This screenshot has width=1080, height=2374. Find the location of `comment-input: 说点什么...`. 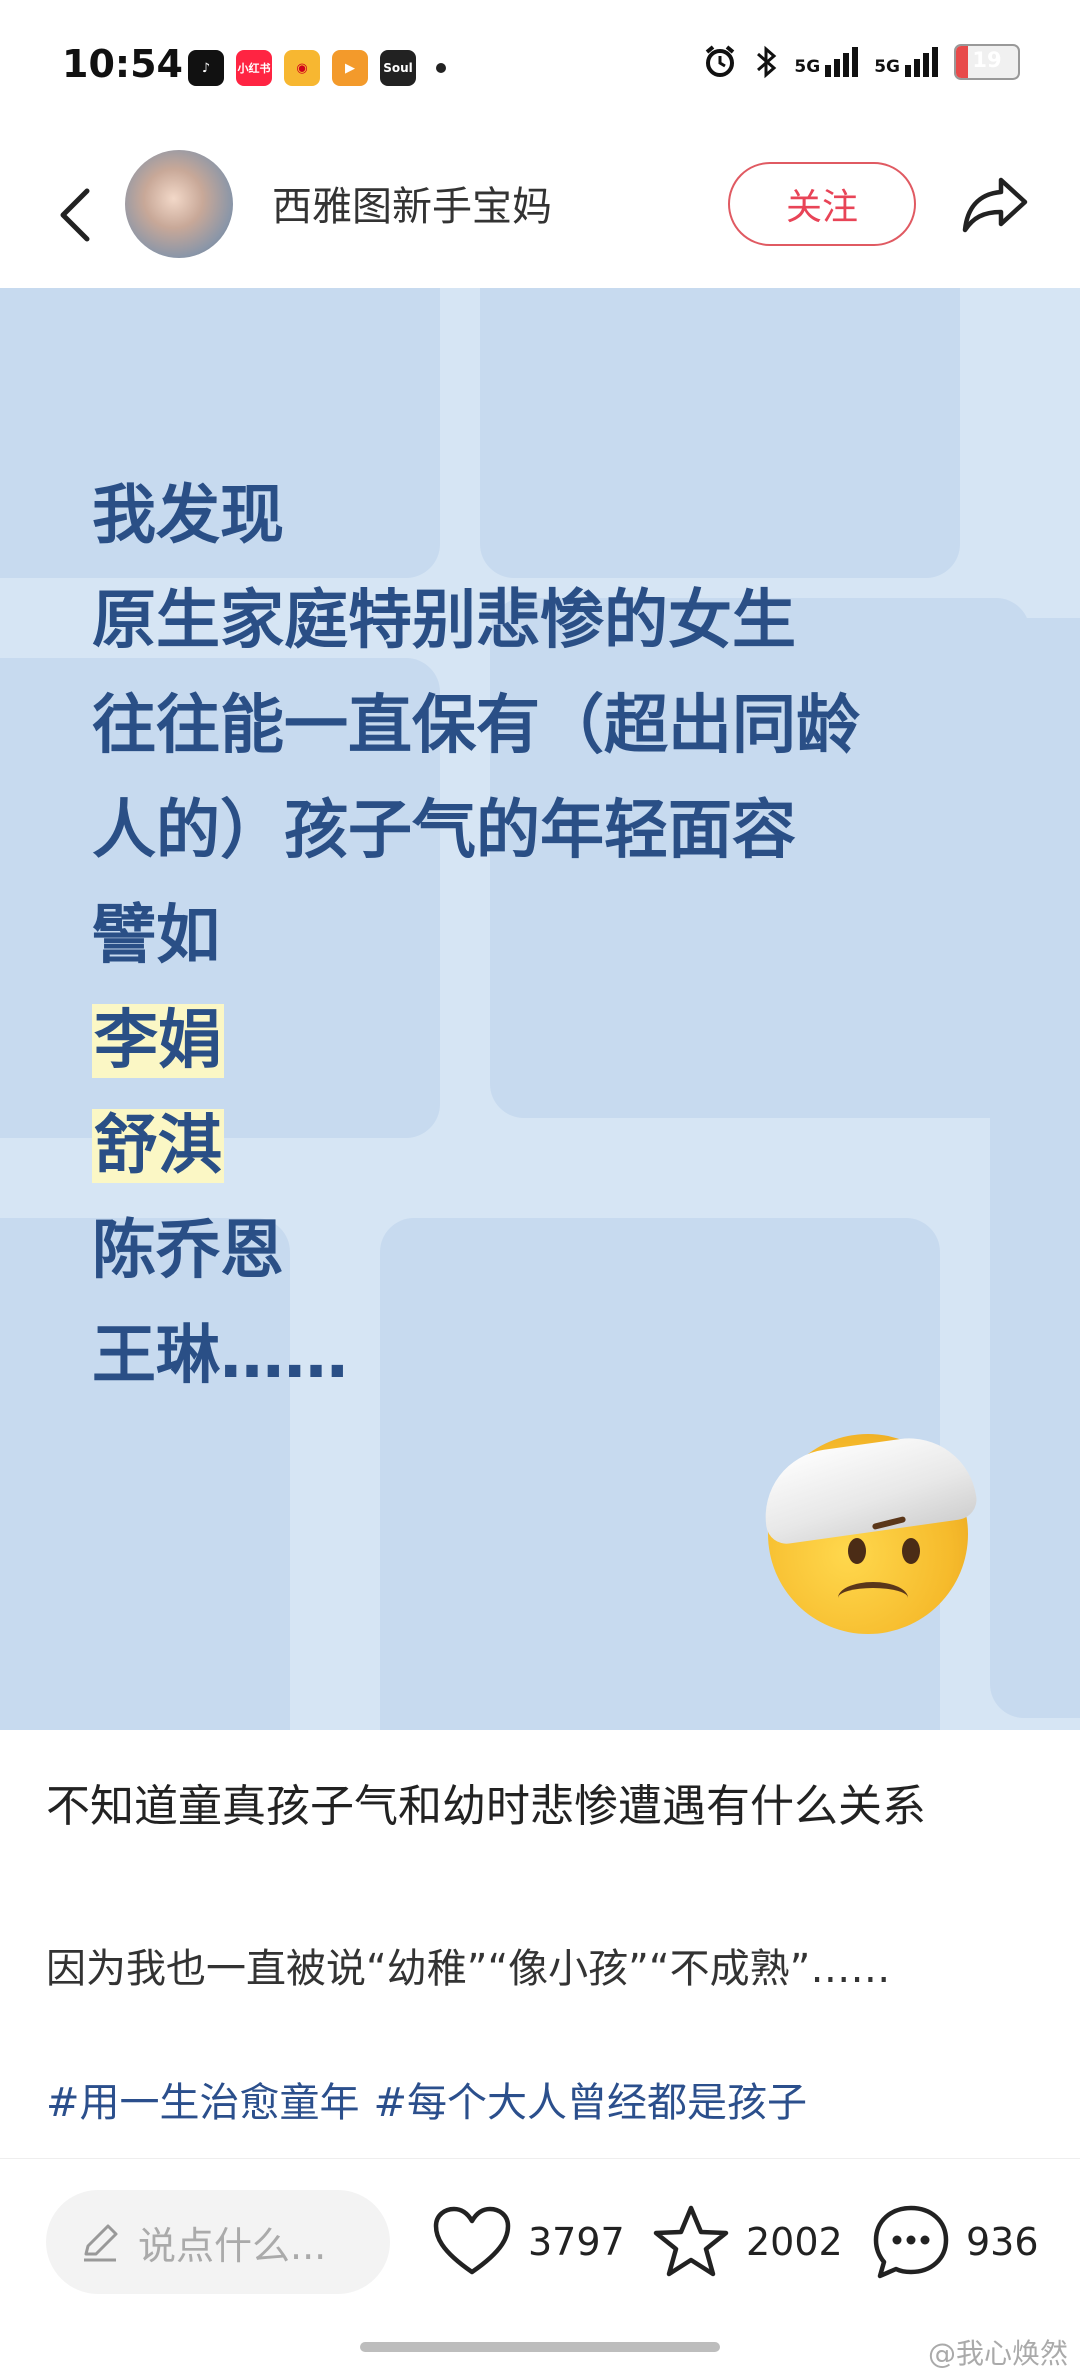

comment-input: 说点什么... is located at coordinates (218, 2242).